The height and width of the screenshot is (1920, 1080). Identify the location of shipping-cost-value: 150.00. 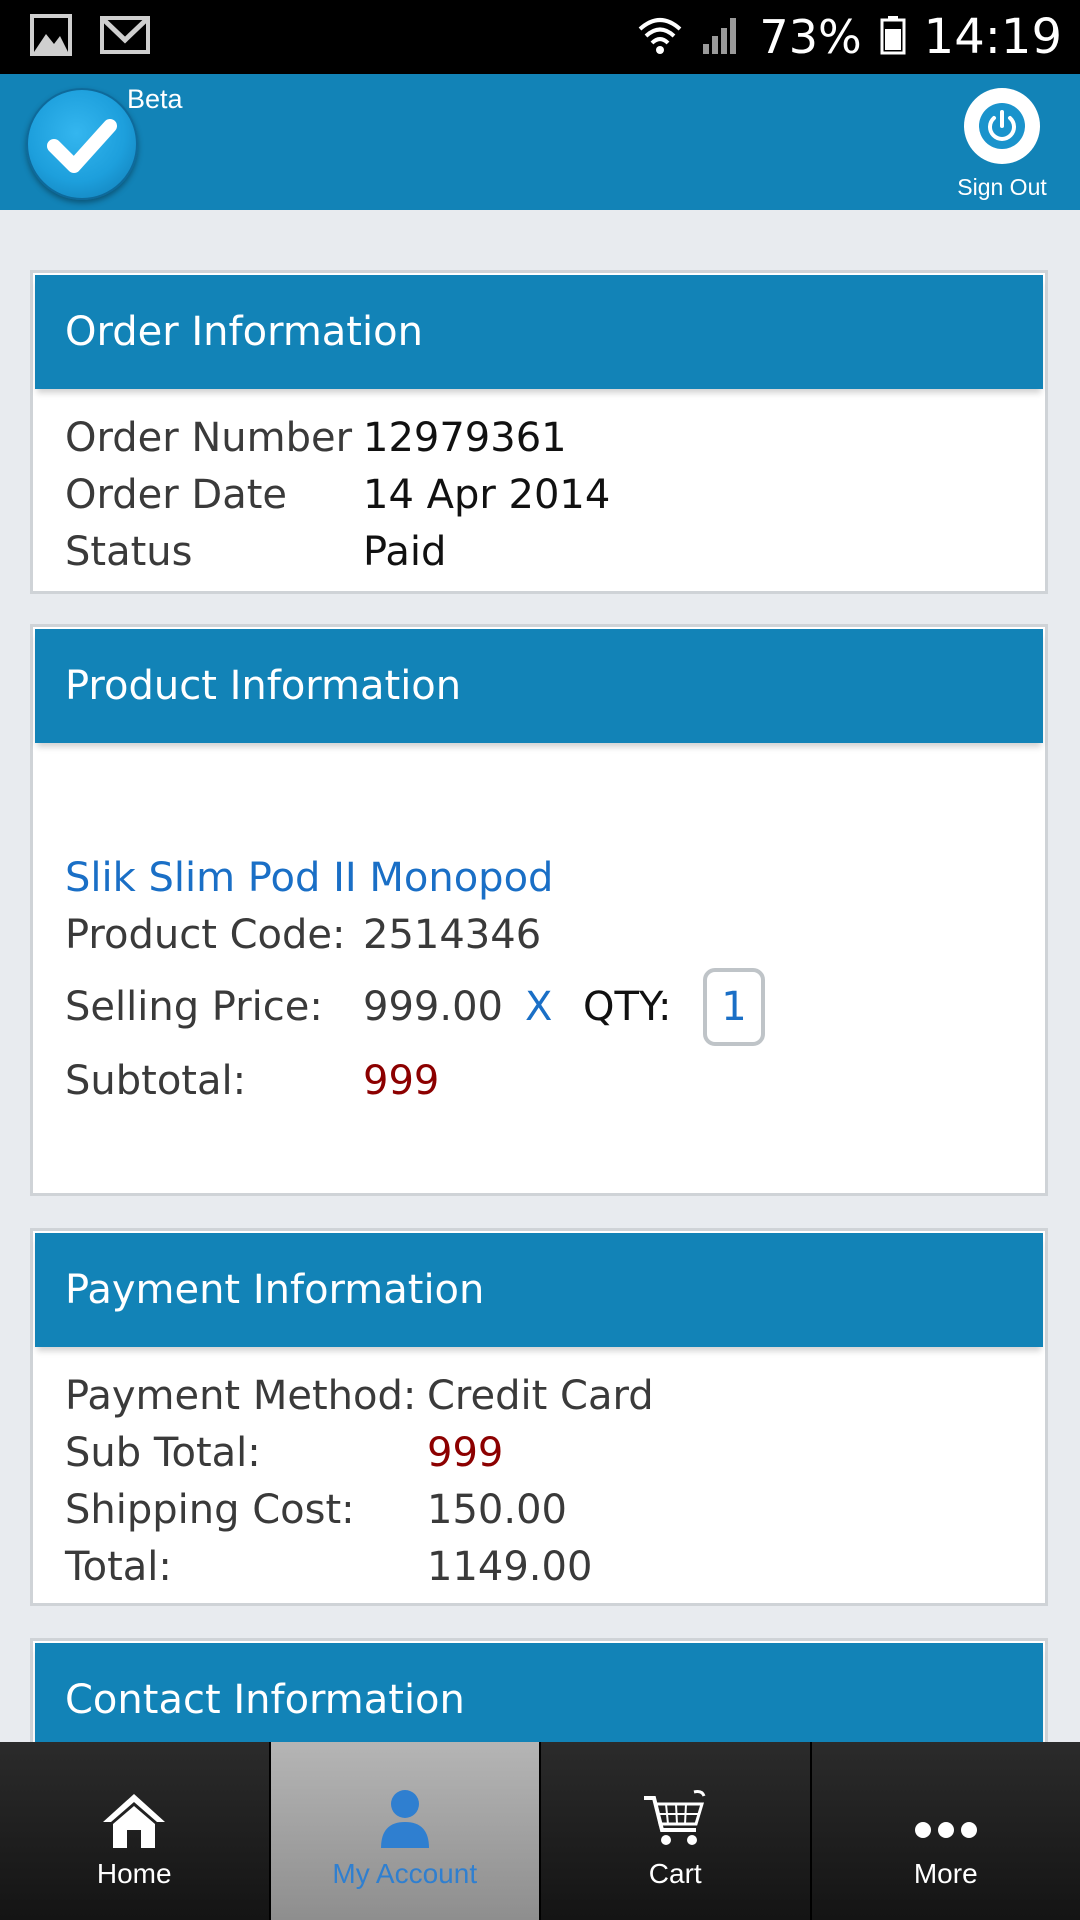
(497, 1509).